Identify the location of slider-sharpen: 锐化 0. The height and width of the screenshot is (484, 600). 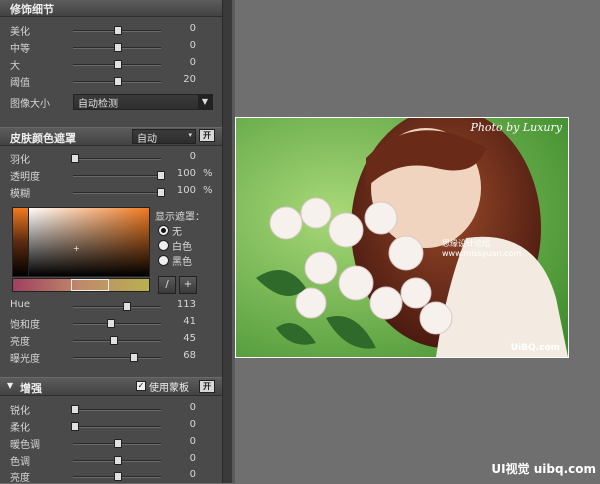
(111, 409).